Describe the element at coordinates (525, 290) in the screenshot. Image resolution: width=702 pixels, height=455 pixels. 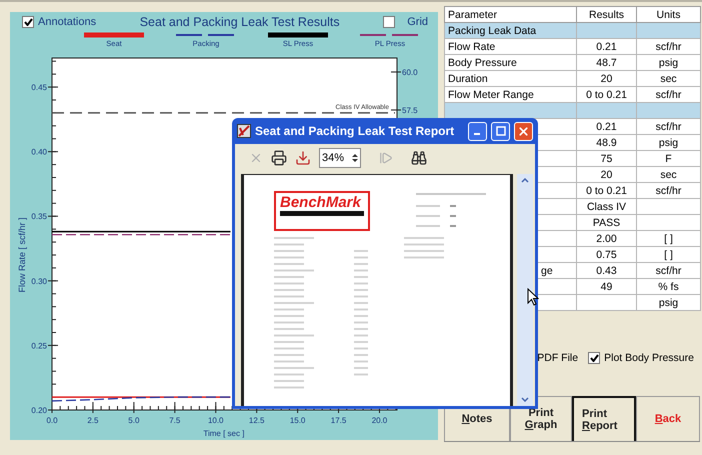
I see `scrollbar` at that location.